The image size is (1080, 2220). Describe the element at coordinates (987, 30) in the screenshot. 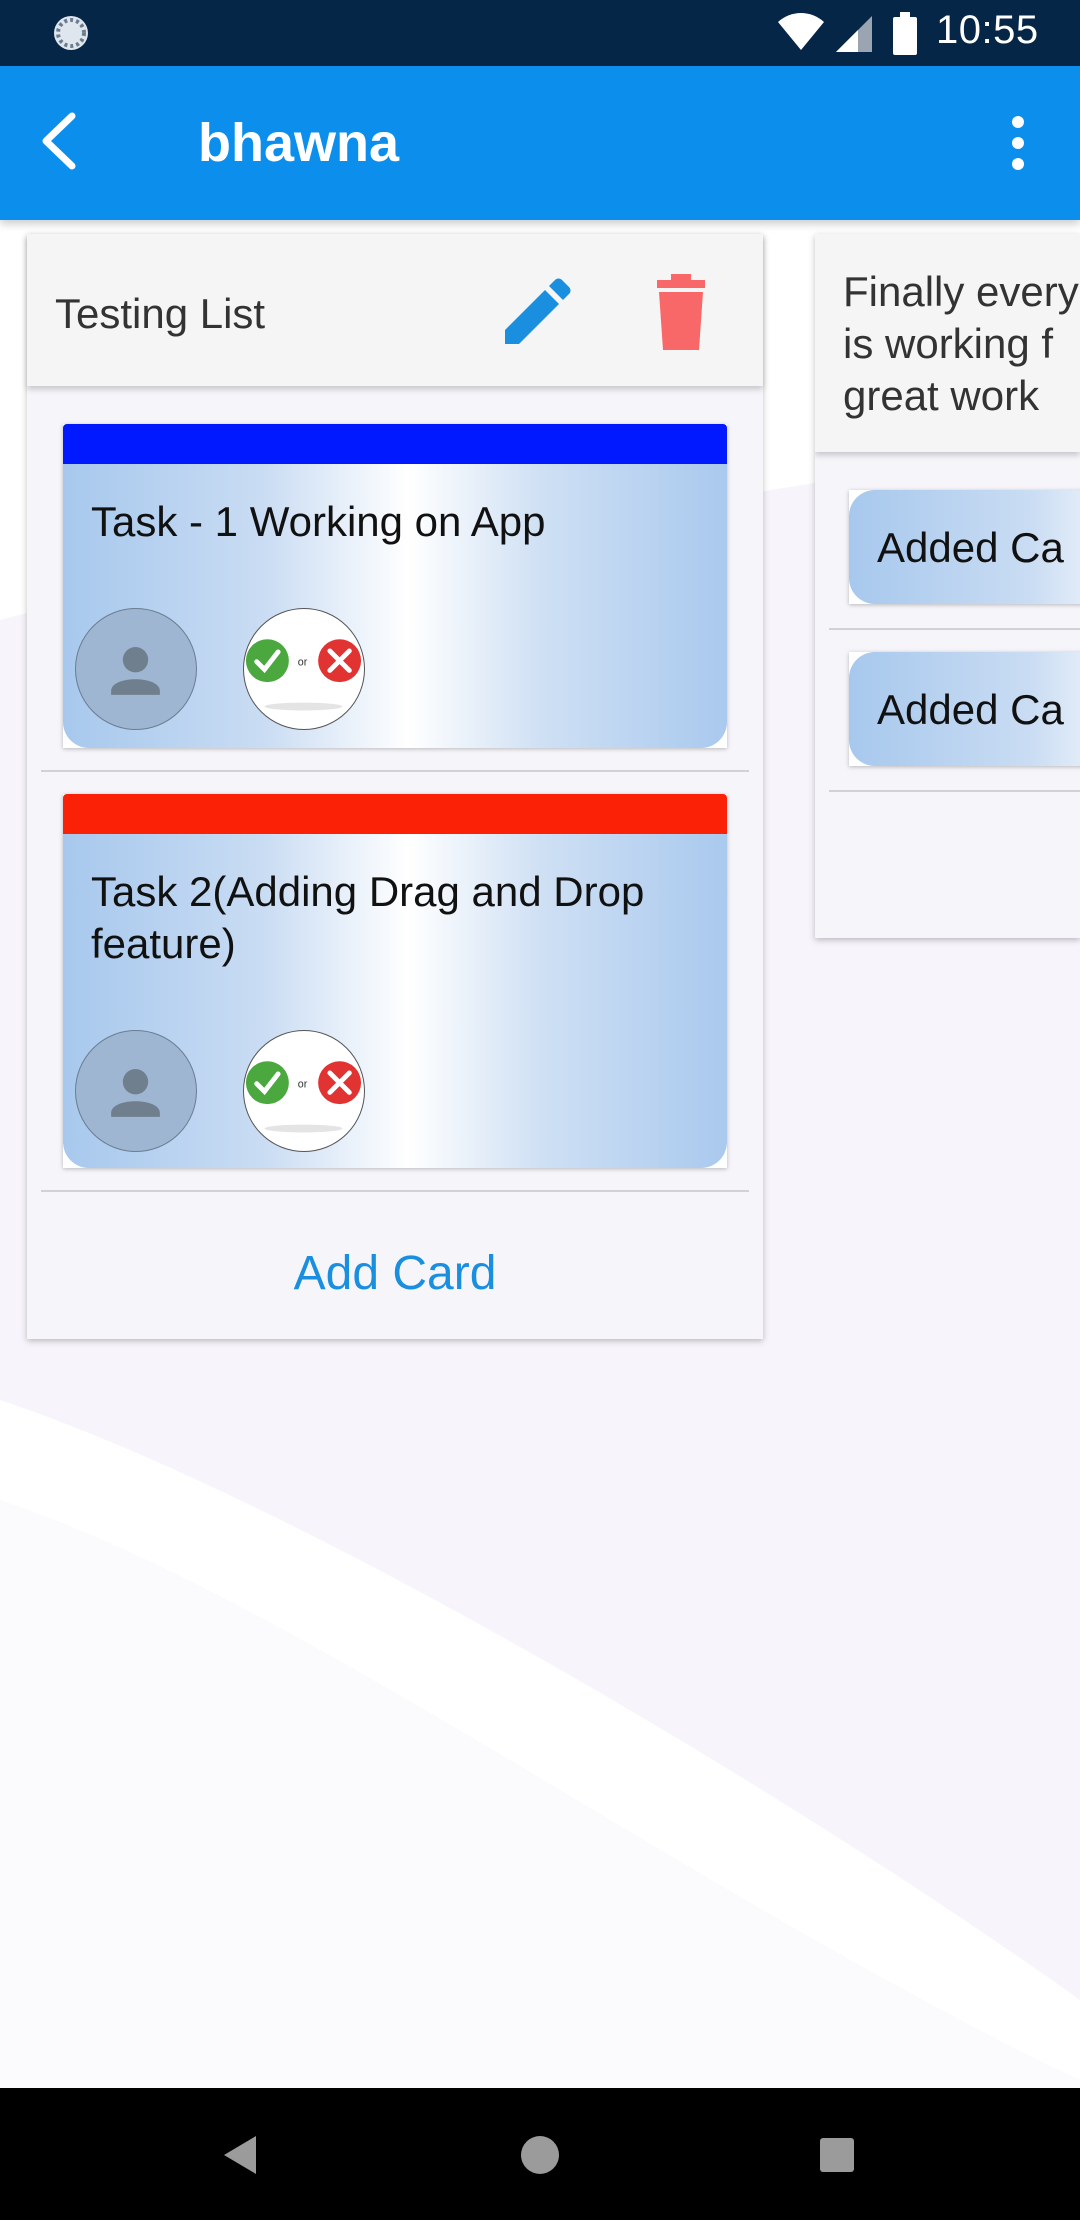

I see `clock: 10:55` at that location.